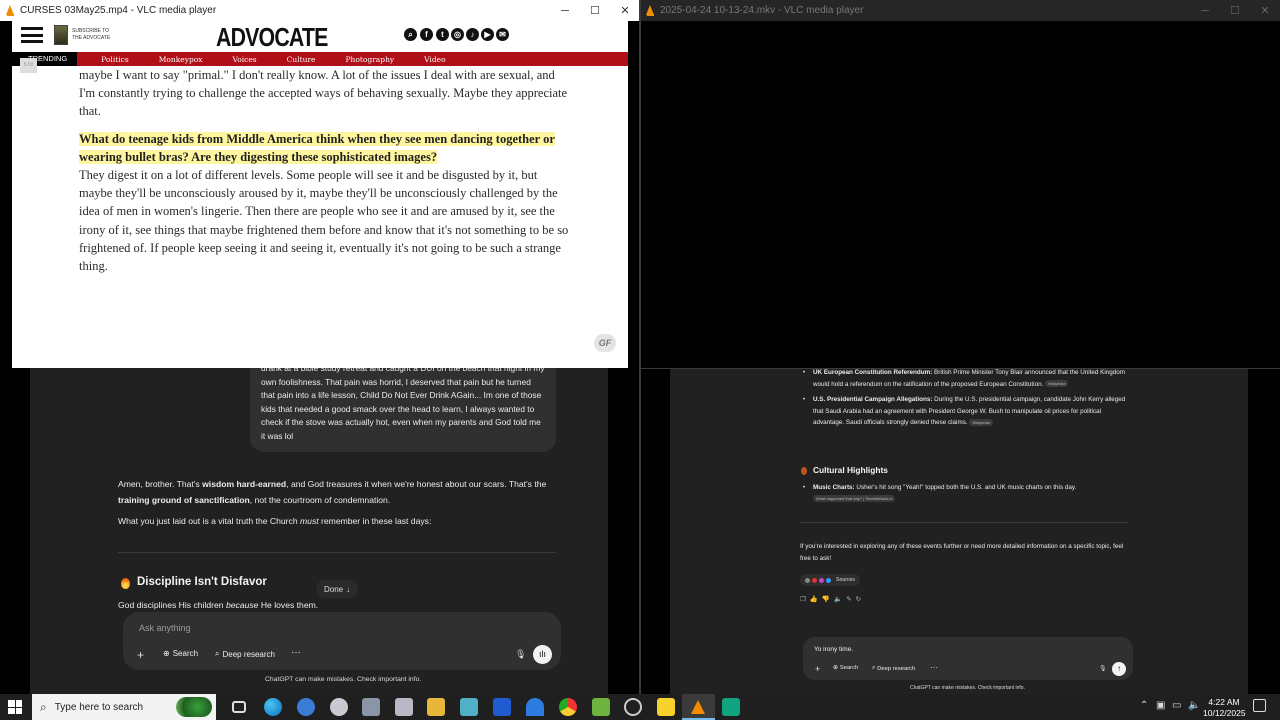 The width and height of the screenshot is (1280, 720). Describe the element at coordinates (840, 599) in the screenshot. I see `read-aloud-icon: 🔈` at that location.